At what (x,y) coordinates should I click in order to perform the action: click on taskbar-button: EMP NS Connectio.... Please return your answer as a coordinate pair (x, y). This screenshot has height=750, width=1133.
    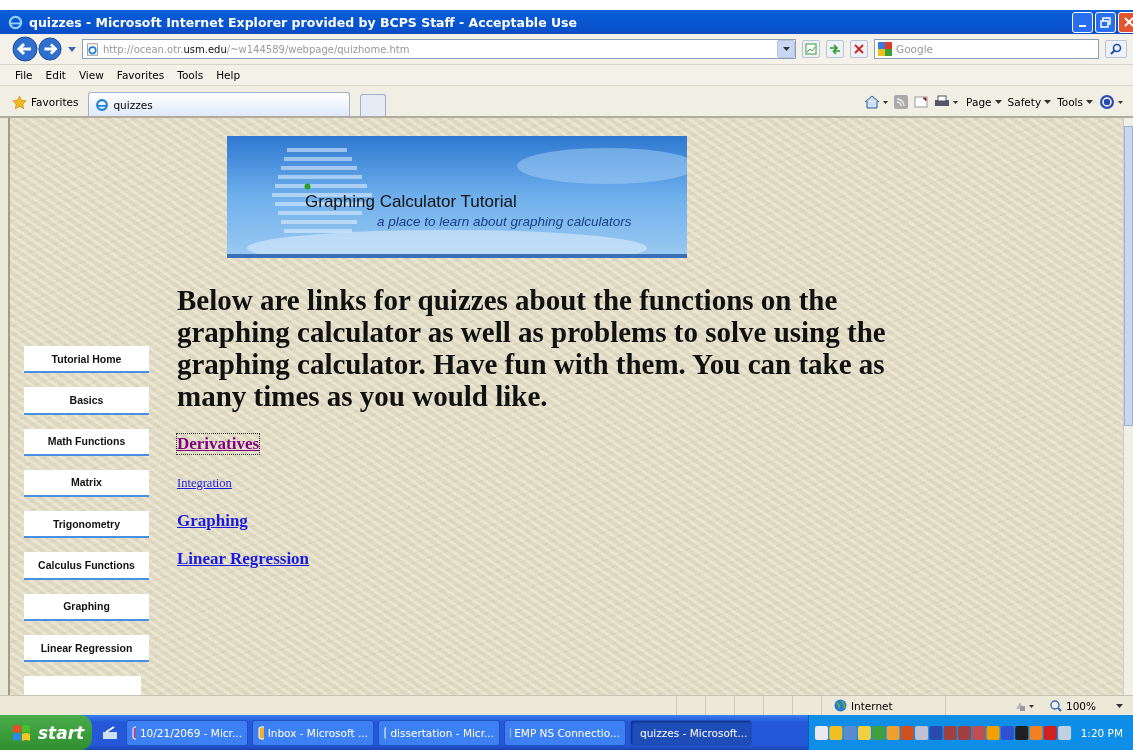
    Looking at the image, I should click on (565, 732).